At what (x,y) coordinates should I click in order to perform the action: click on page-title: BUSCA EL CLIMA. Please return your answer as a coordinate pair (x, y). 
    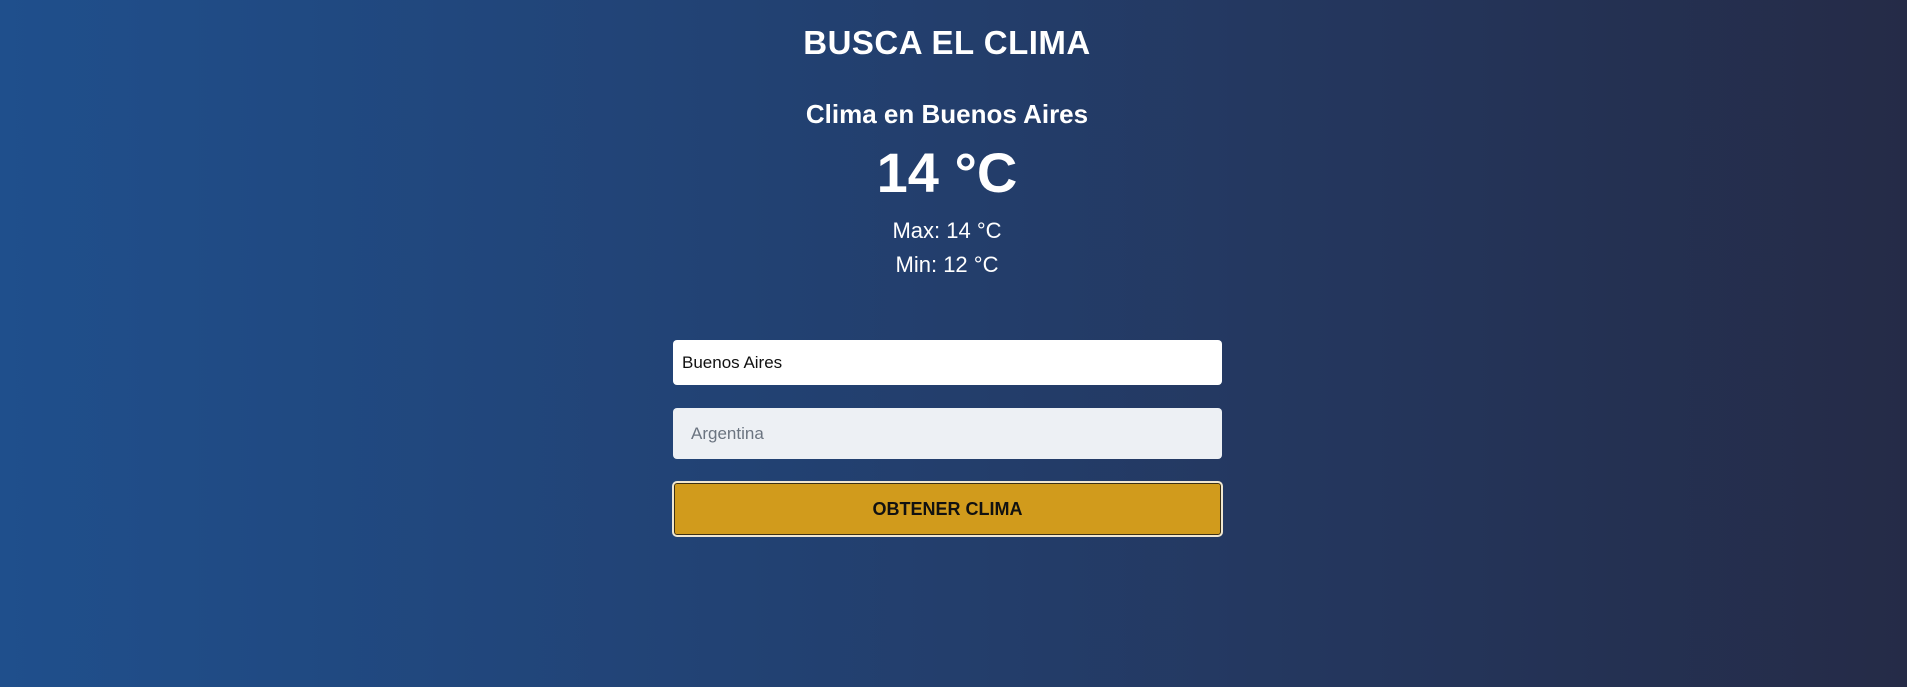
    Looking at the image, I should click on (947, 42).